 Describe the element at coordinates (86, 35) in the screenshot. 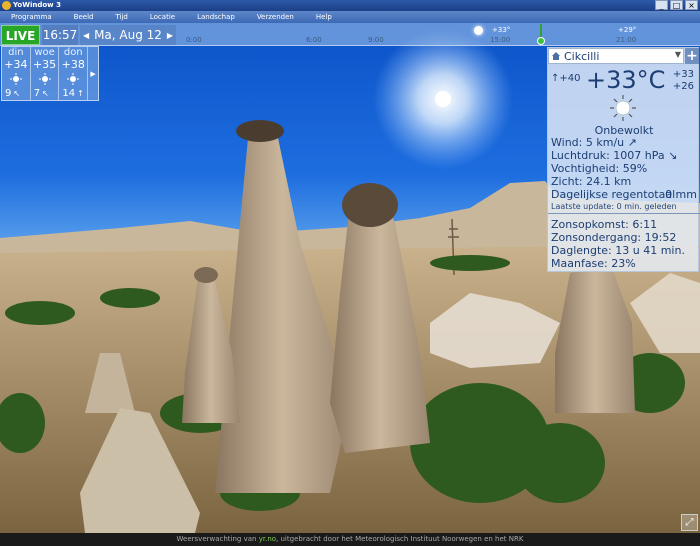

I see `triangle-left-icon: ◀` at that location.